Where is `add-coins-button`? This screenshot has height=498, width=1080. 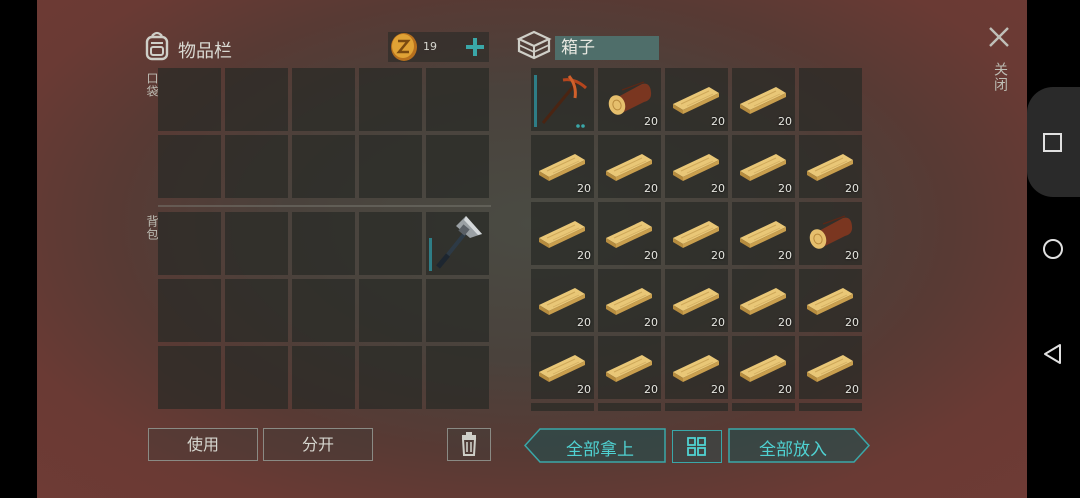
add-coins-button is located at coordinates (475, 47).